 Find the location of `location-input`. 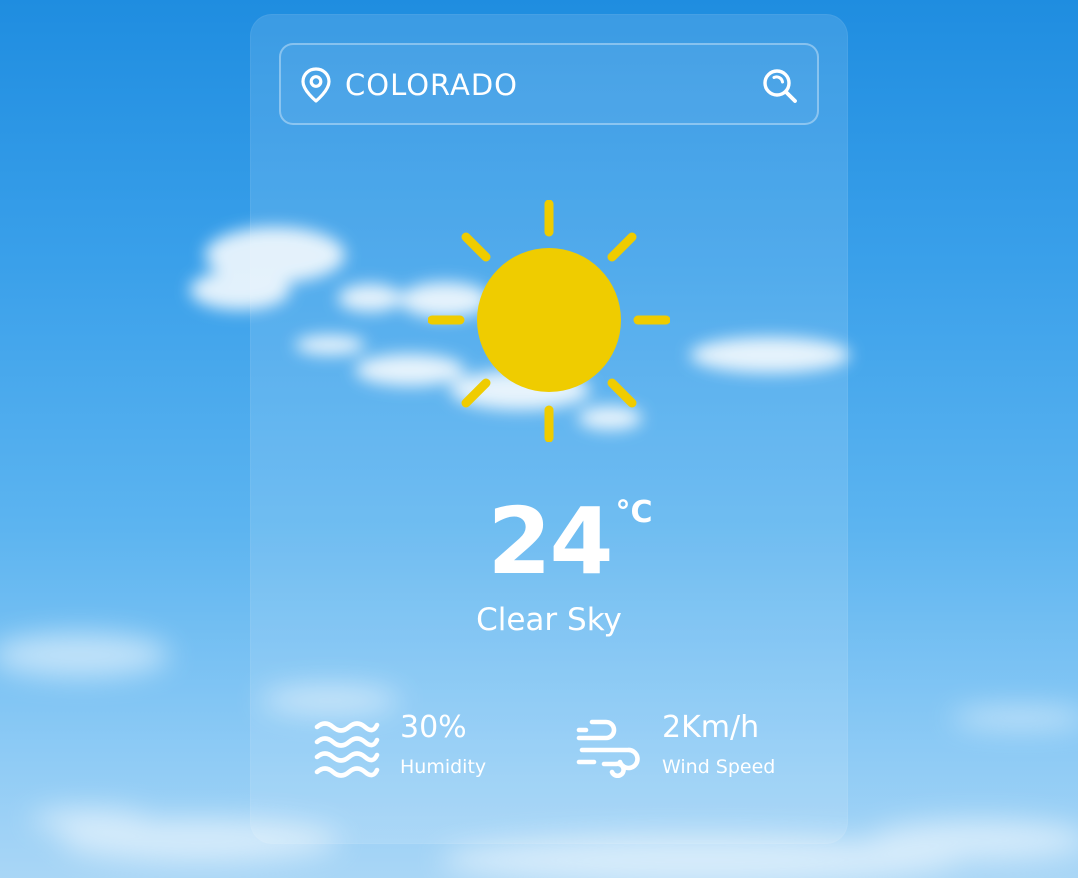

location-input is located at coordinates (545, 85).